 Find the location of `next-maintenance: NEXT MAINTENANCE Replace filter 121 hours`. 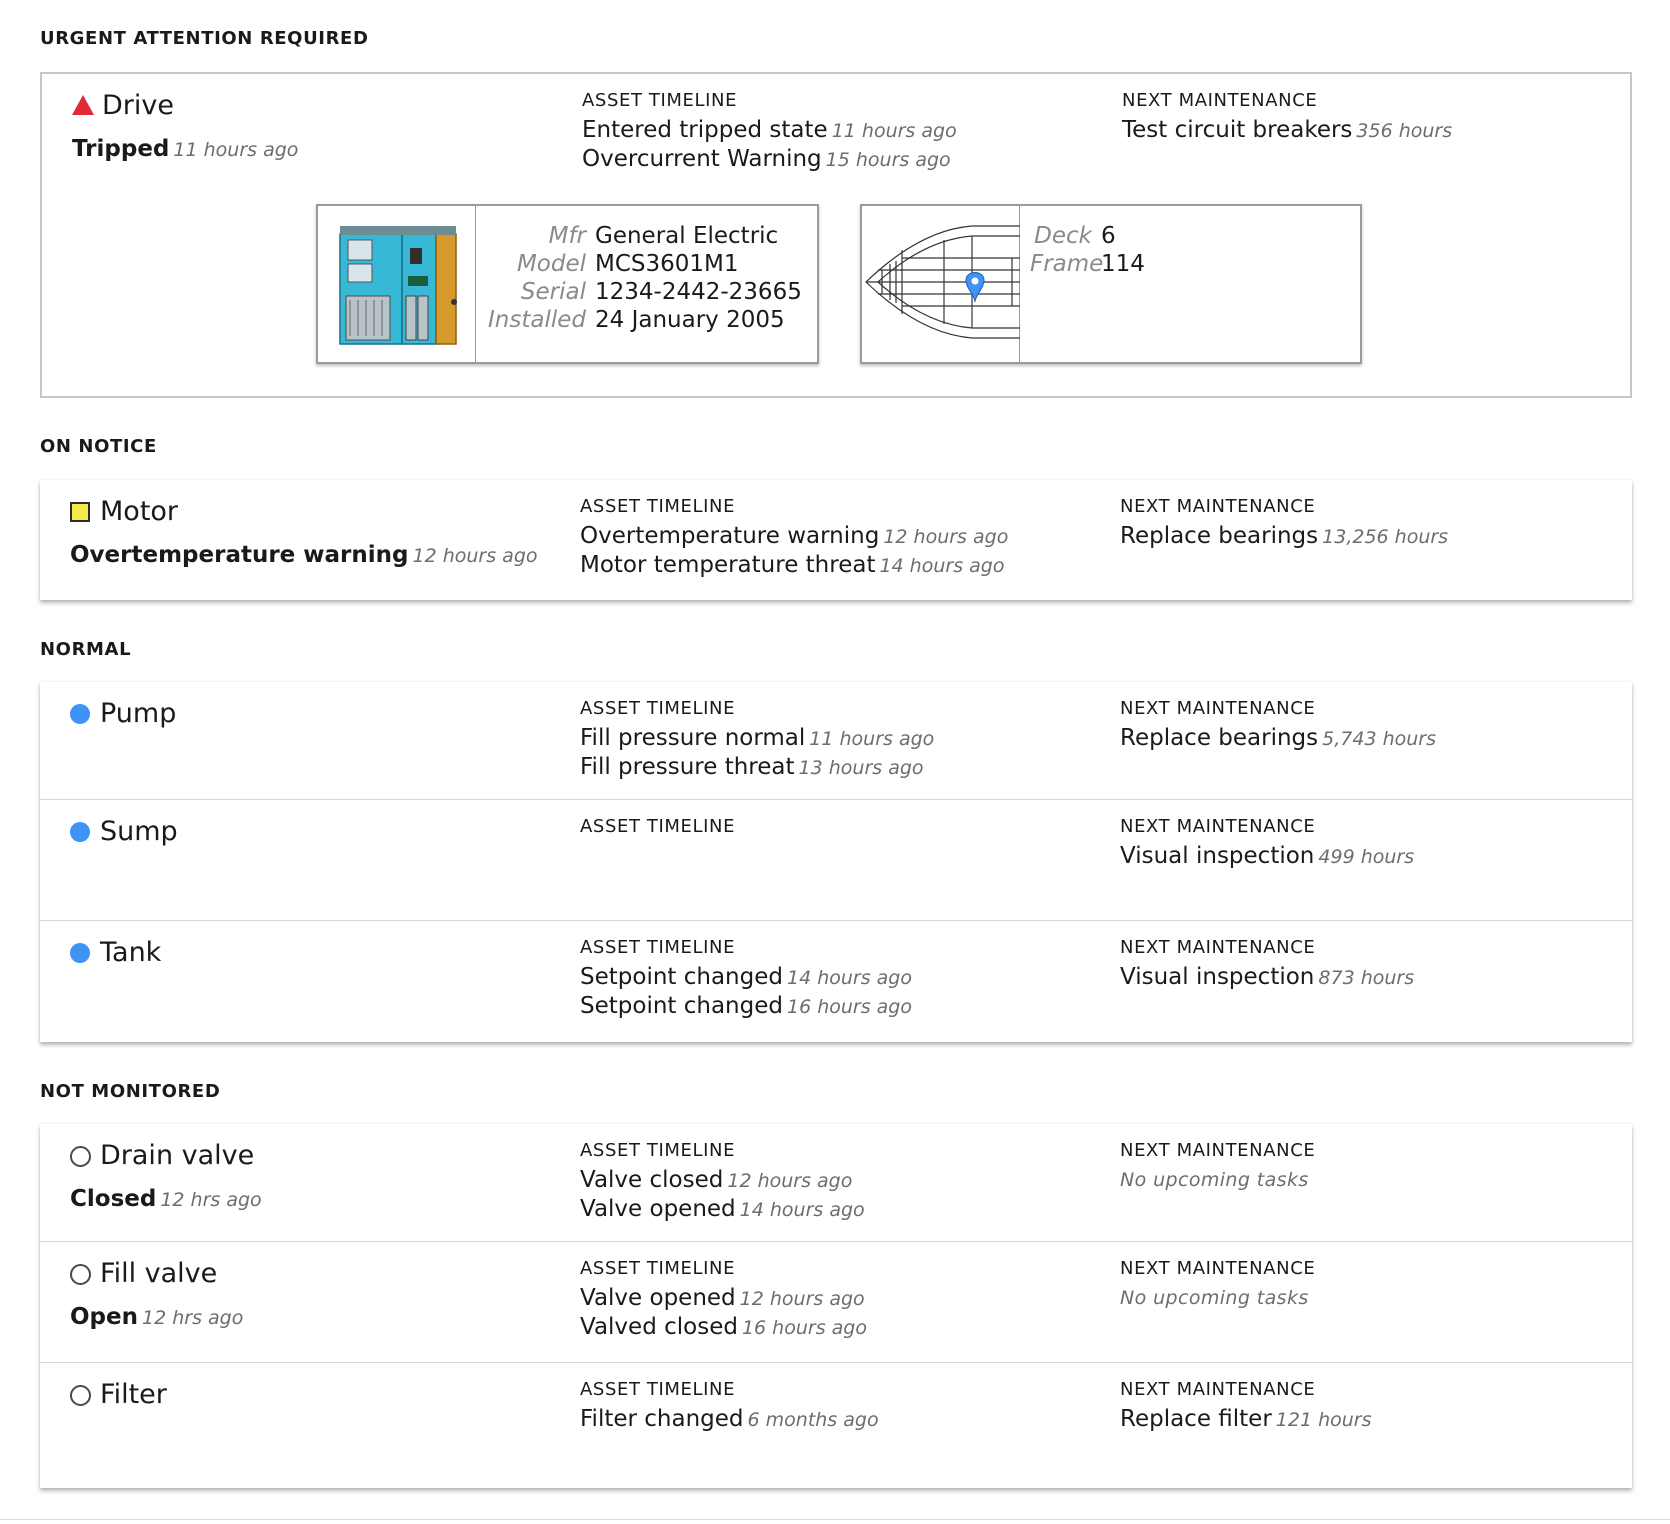

next-maintenance: NEXT MAINTENANCE Replace filter 121 hours is located at coordinates (1246, 1406).